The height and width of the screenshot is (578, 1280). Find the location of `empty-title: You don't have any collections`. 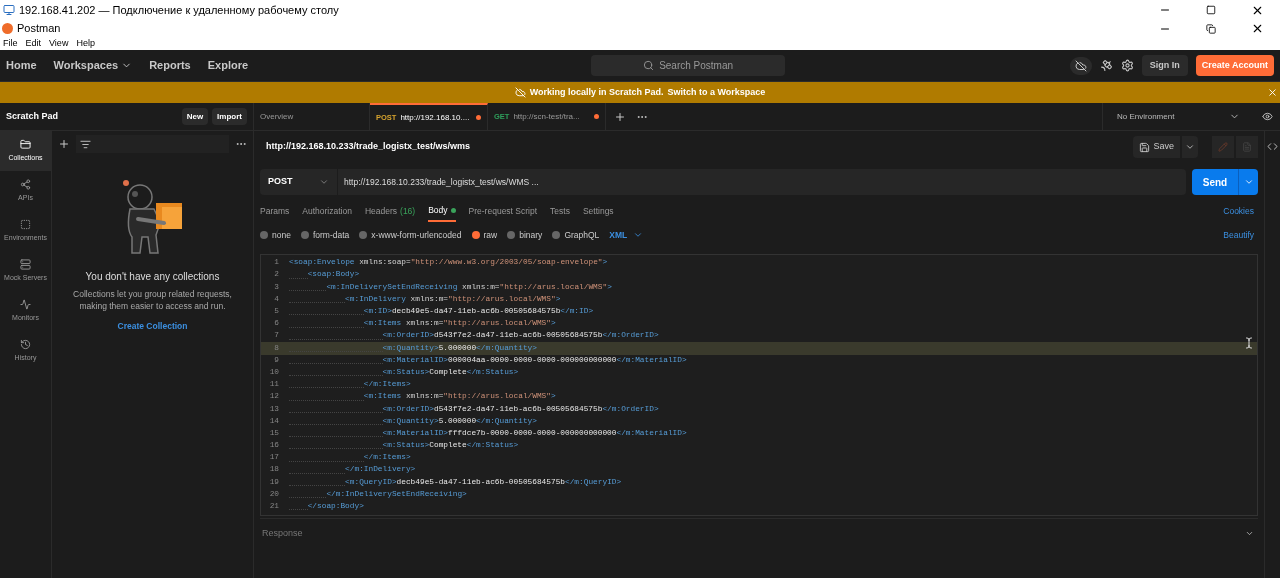

empty-title: You don't have any collections is located at coordinates (152, 277).